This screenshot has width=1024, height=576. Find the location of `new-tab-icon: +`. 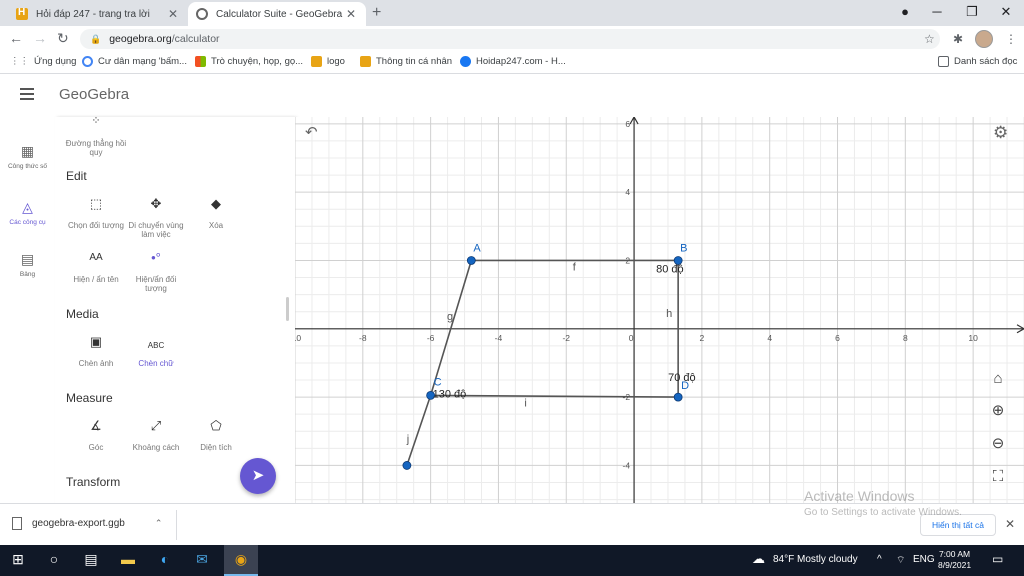

new-tab-icon: + is located at coordinates (376, 13).